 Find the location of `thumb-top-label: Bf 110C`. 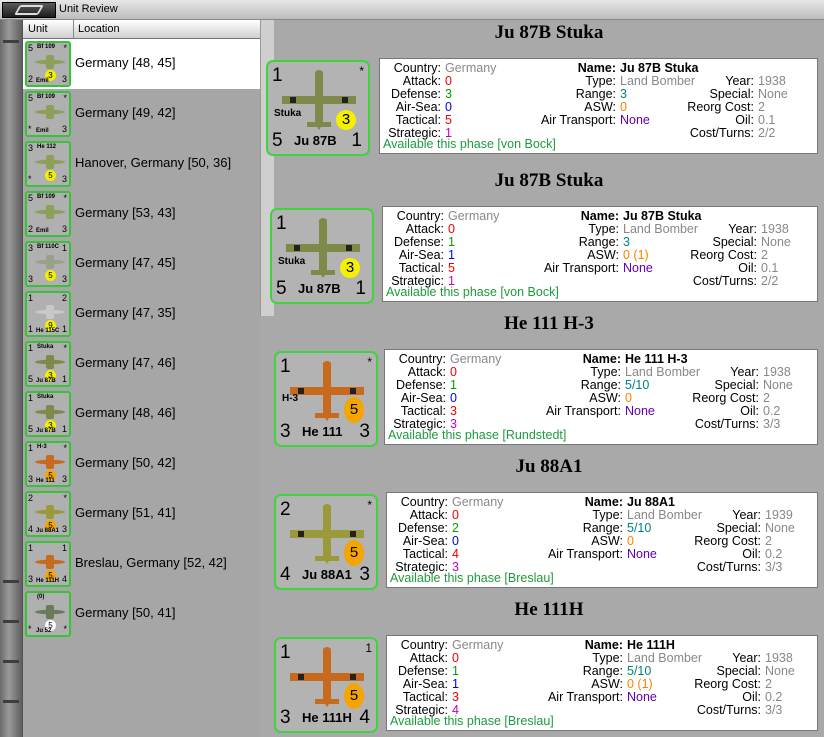

thumb-top-label: Bf 110C is located at coordinates (48, 247).